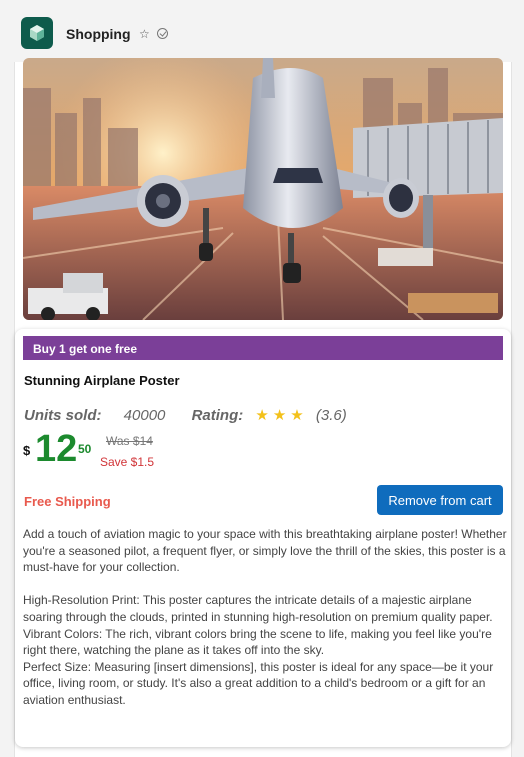 The height and width of the screenshot is (757, 524). What do you see at coordinates (85, 449) in the screenshot?
I see `price-cents: 50` at bounding box center [85, 449].